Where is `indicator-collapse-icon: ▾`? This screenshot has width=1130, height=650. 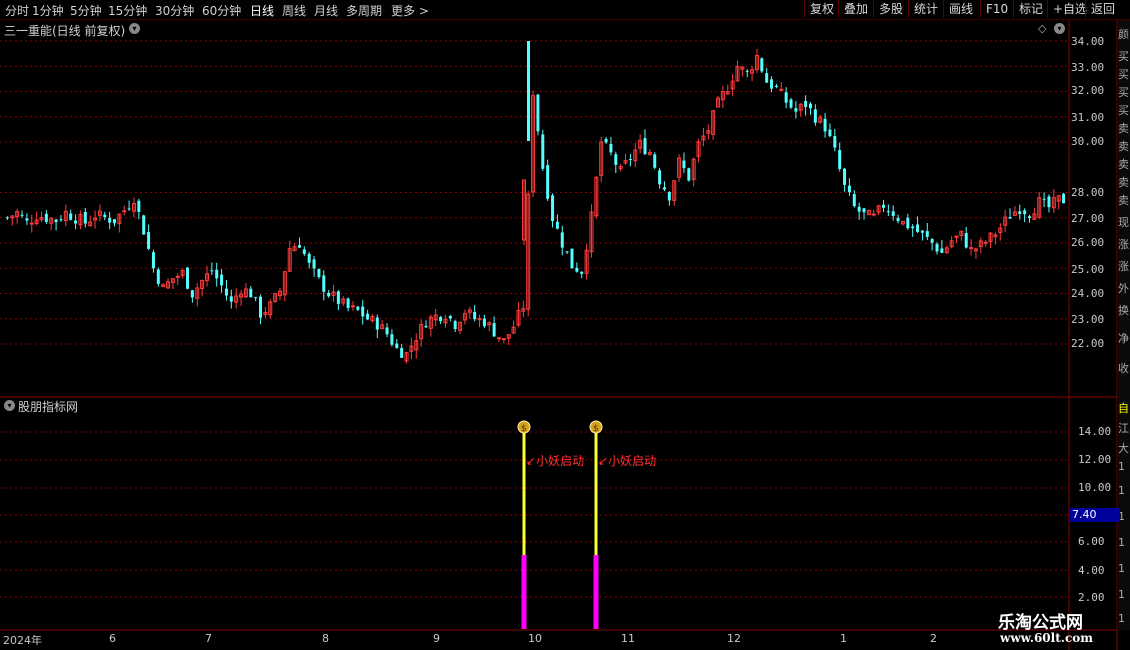
indicator-collapse-icon: ▾ is located at coordinates (9, 405).